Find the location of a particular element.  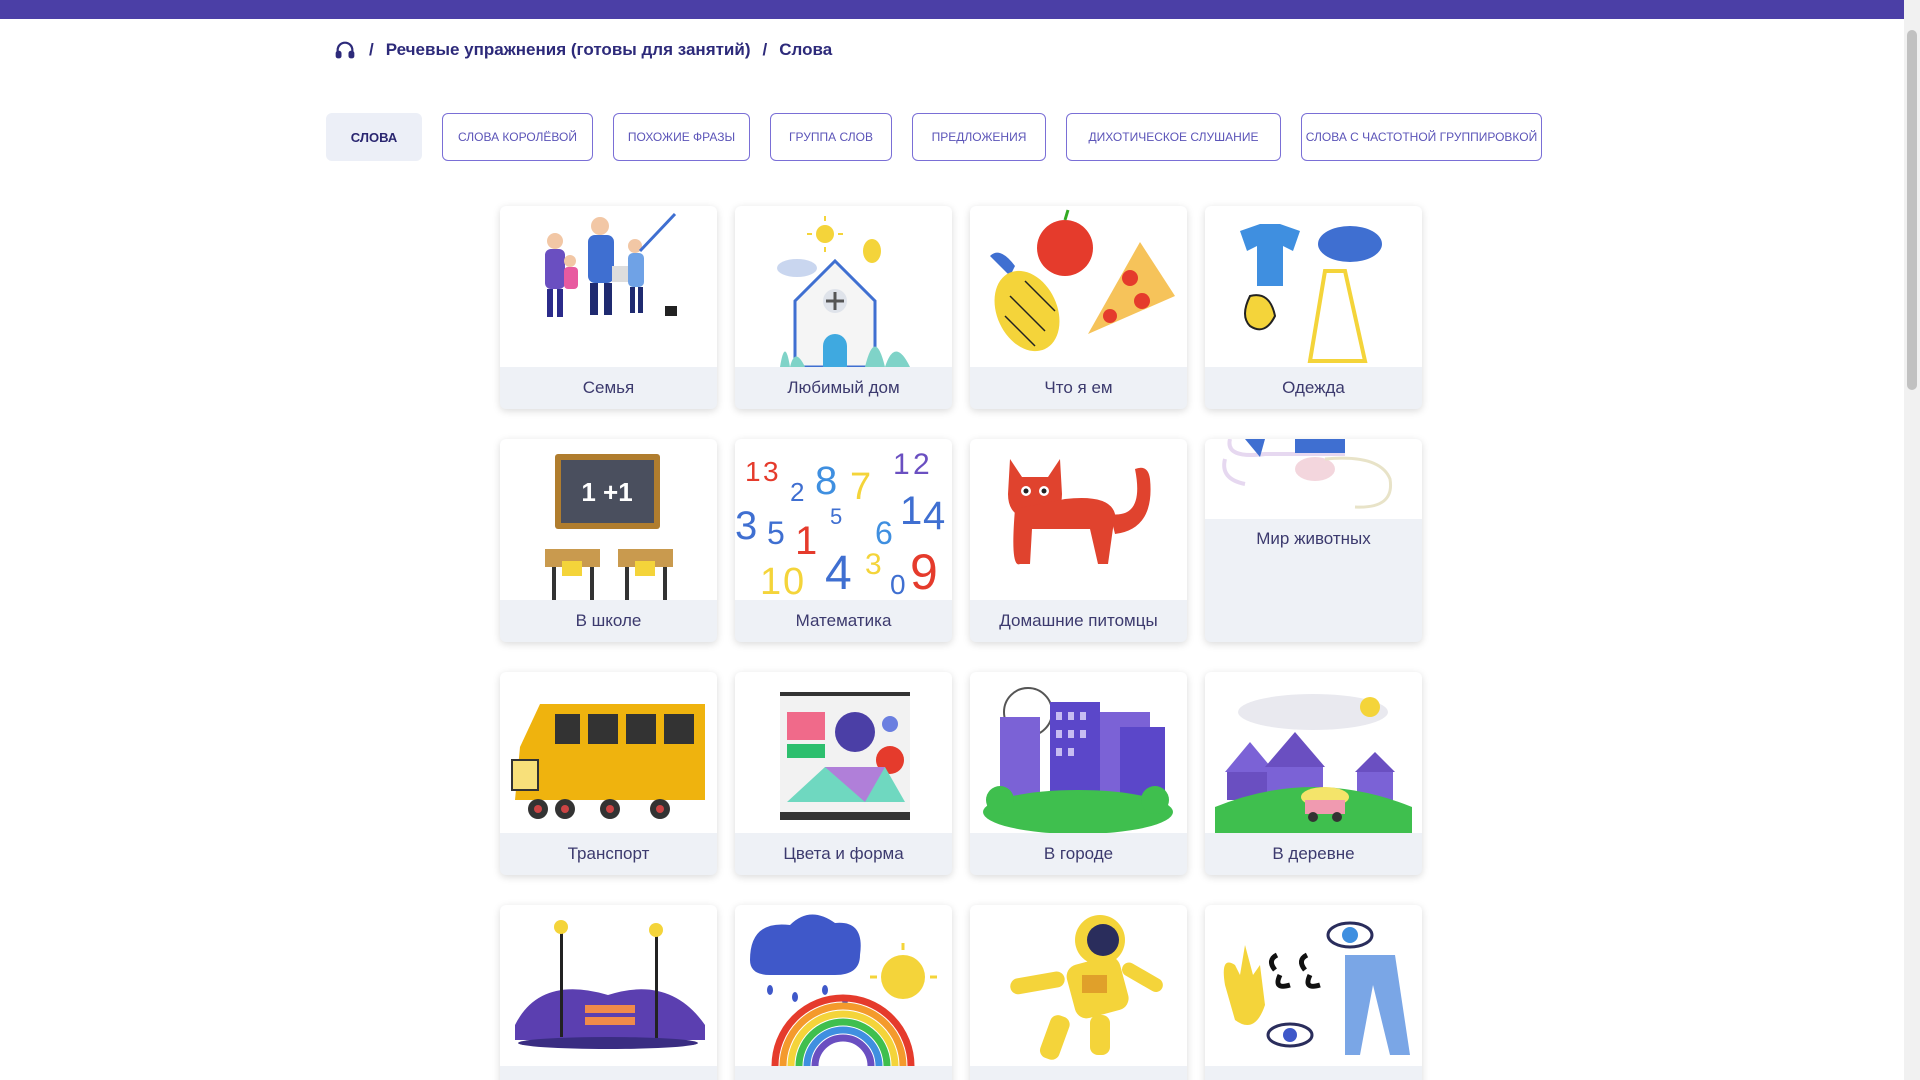

svg-text: 7 is located at coordinates (860, 487).